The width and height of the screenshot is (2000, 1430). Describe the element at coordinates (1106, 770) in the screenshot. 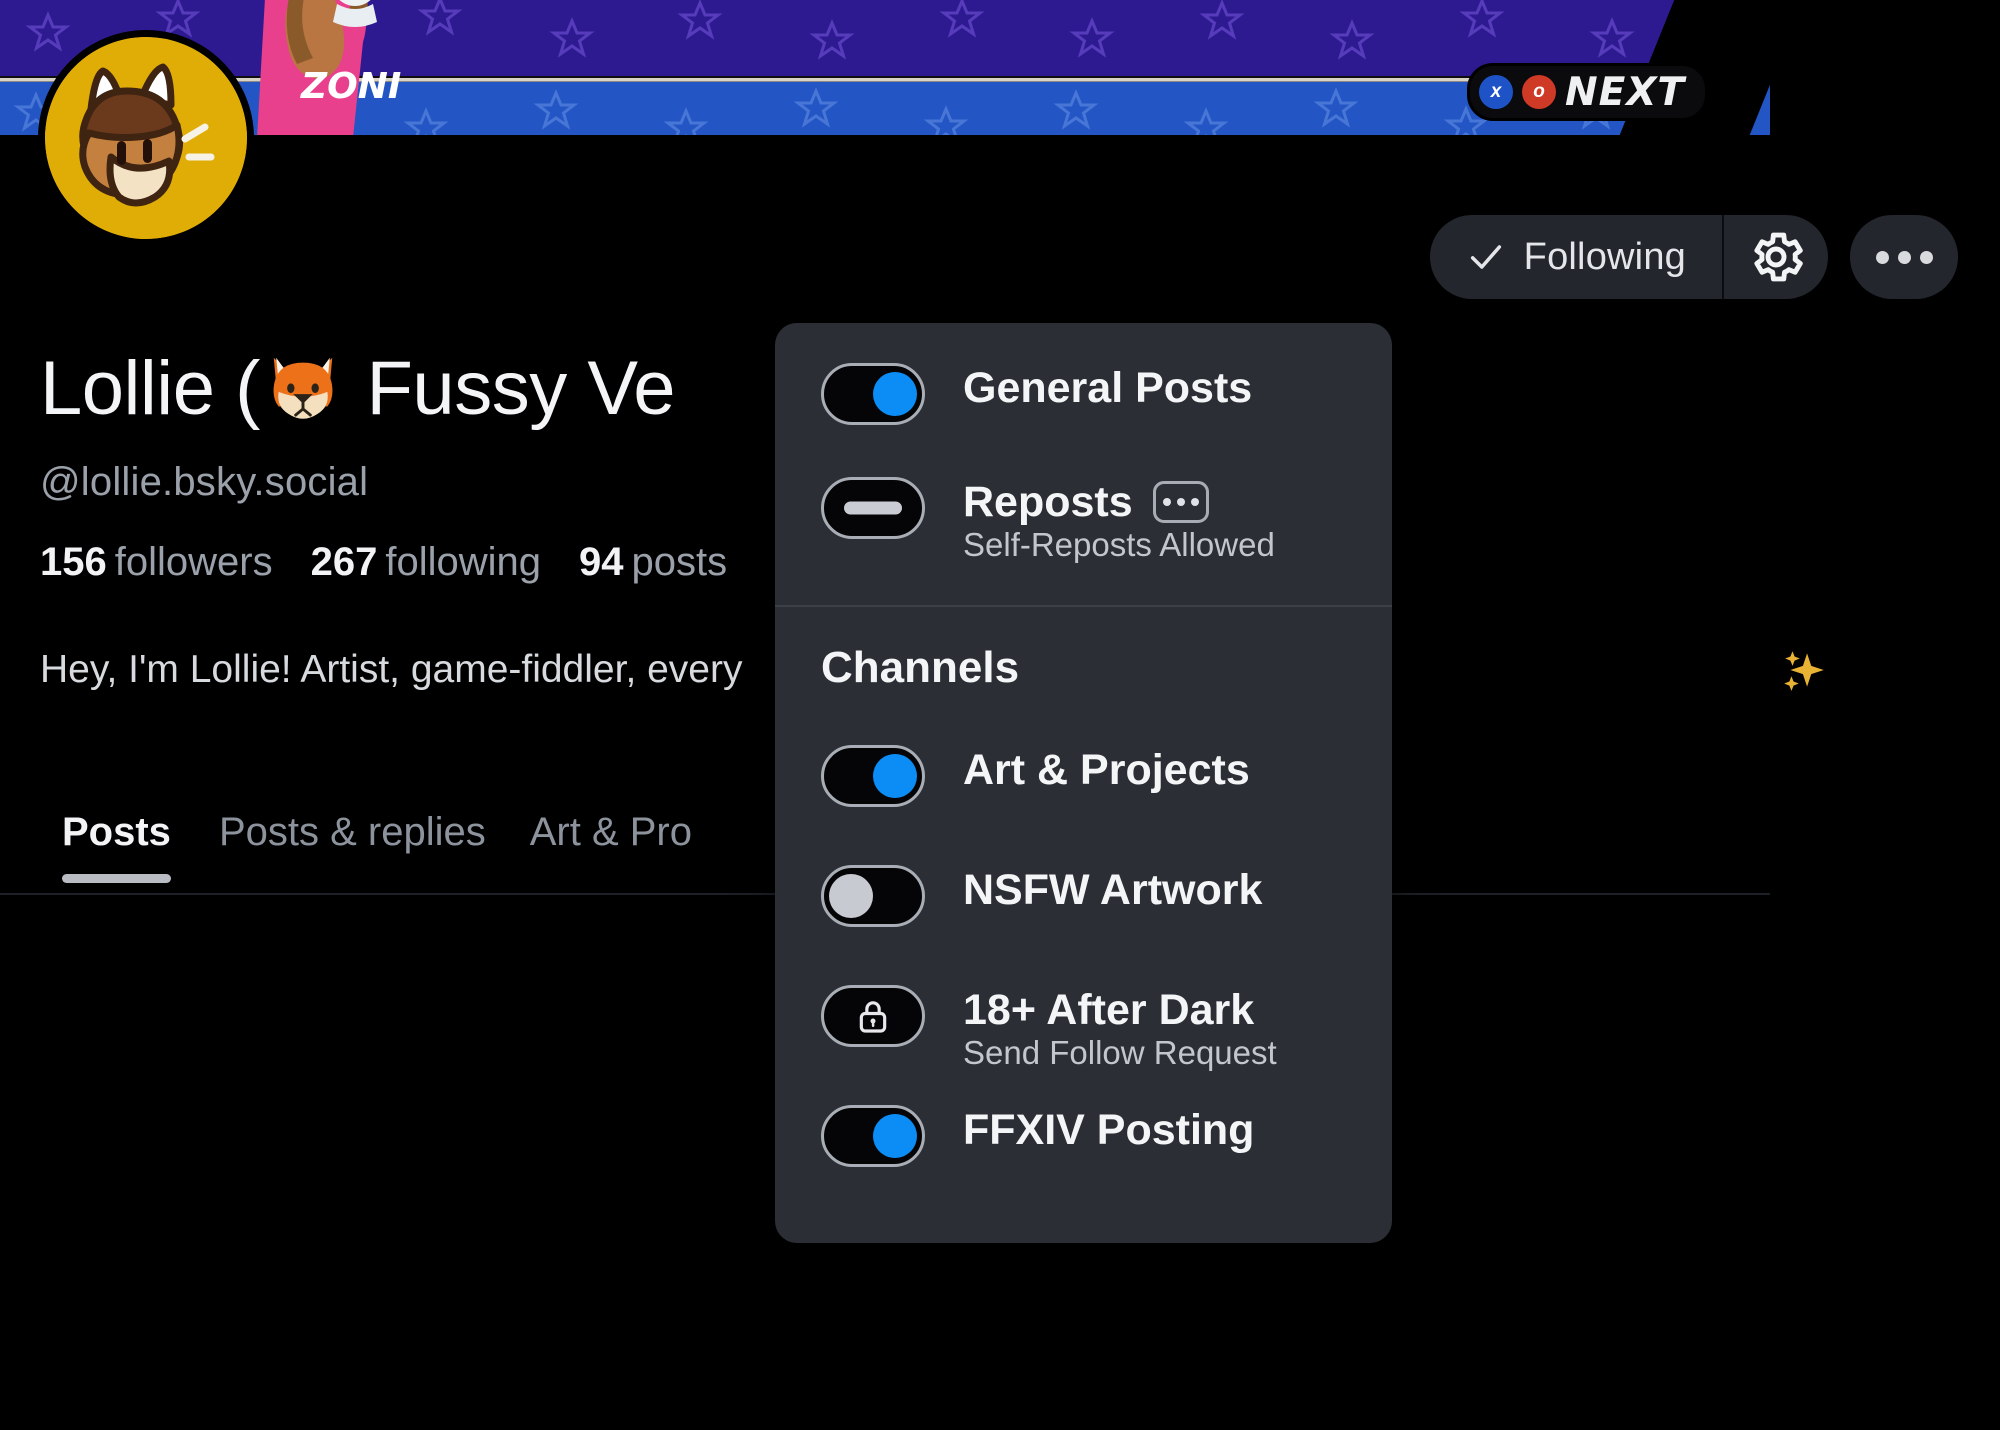

I see `art-and-projects-label: Art & Projects` at that location.